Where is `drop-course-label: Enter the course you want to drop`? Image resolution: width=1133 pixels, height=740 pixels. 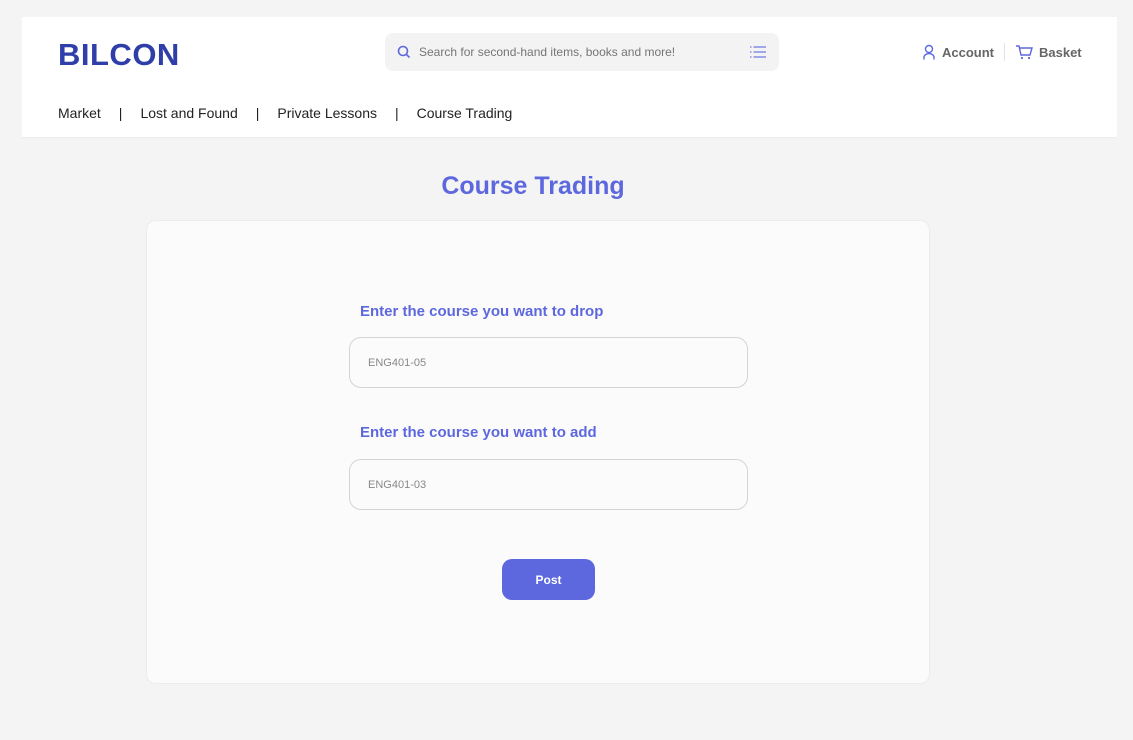 drop-course-label: Enter the course you want to drop is located at coordinates (482, 311).